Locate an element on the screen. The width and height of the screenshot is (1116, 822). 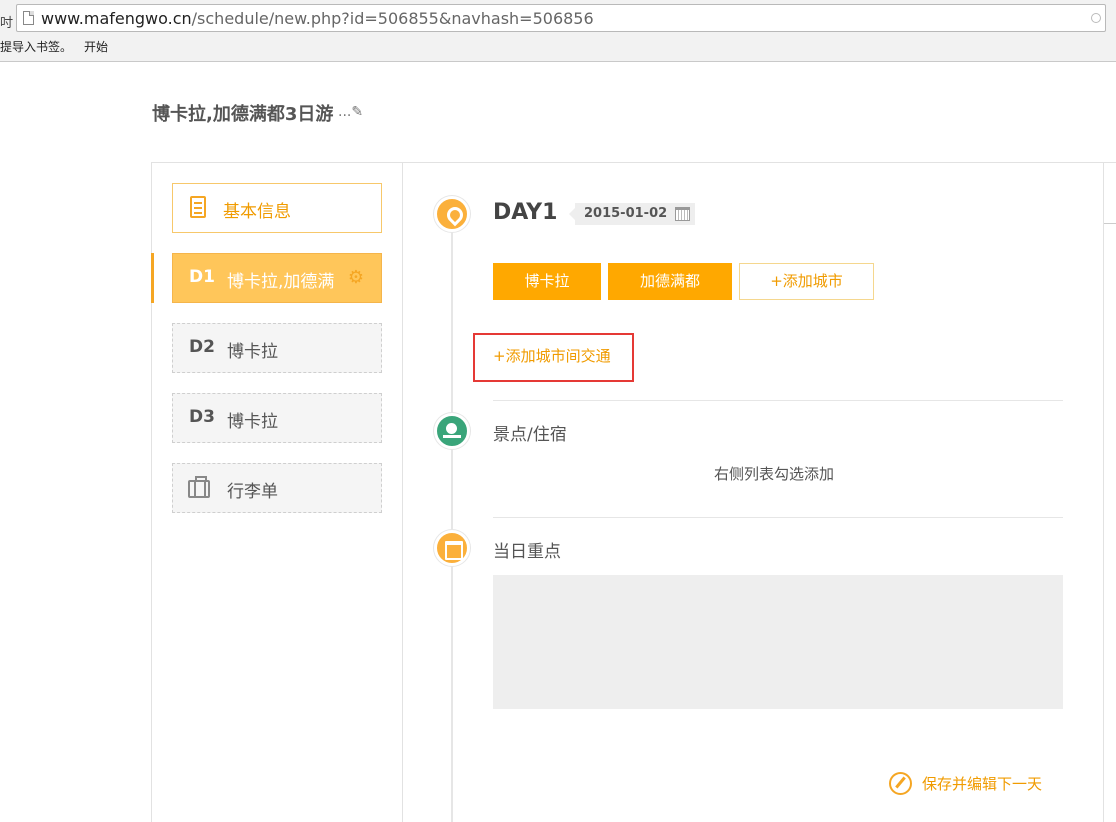
day-number: D1 is located at coordinates (202, 277).